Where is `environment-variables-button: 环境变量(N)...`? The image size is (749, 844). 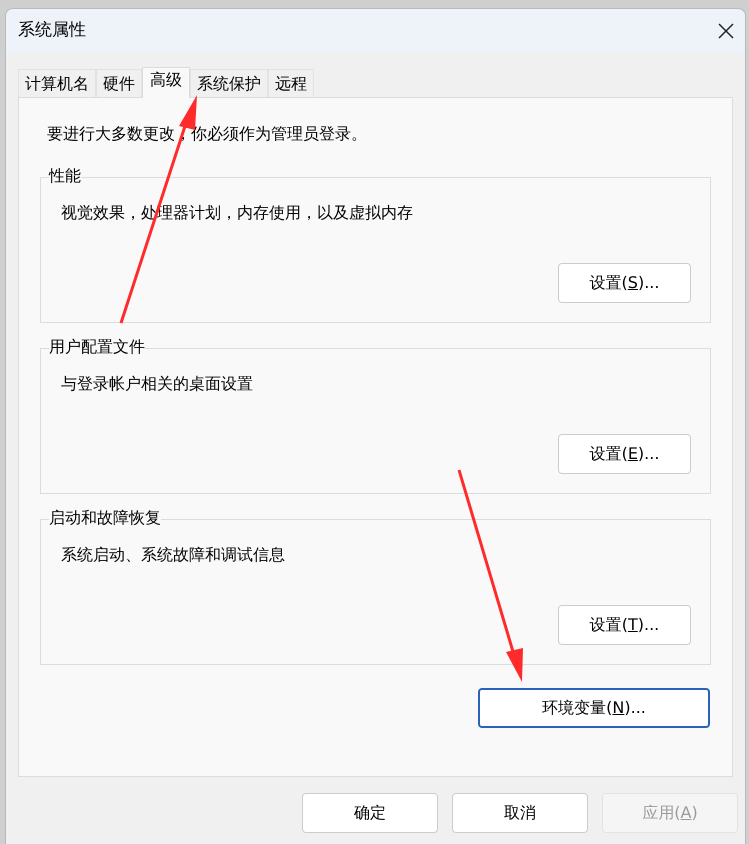 environment-variables-button: 环境变量(N)... is located at coordinates (594, 708).